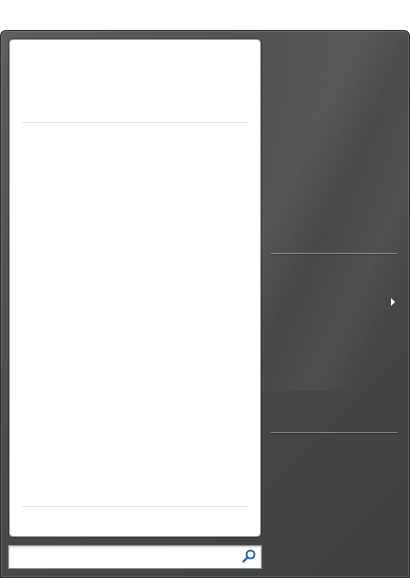 The image size is (410, 578). I want to click on pinned-divider, so click(135, 122).